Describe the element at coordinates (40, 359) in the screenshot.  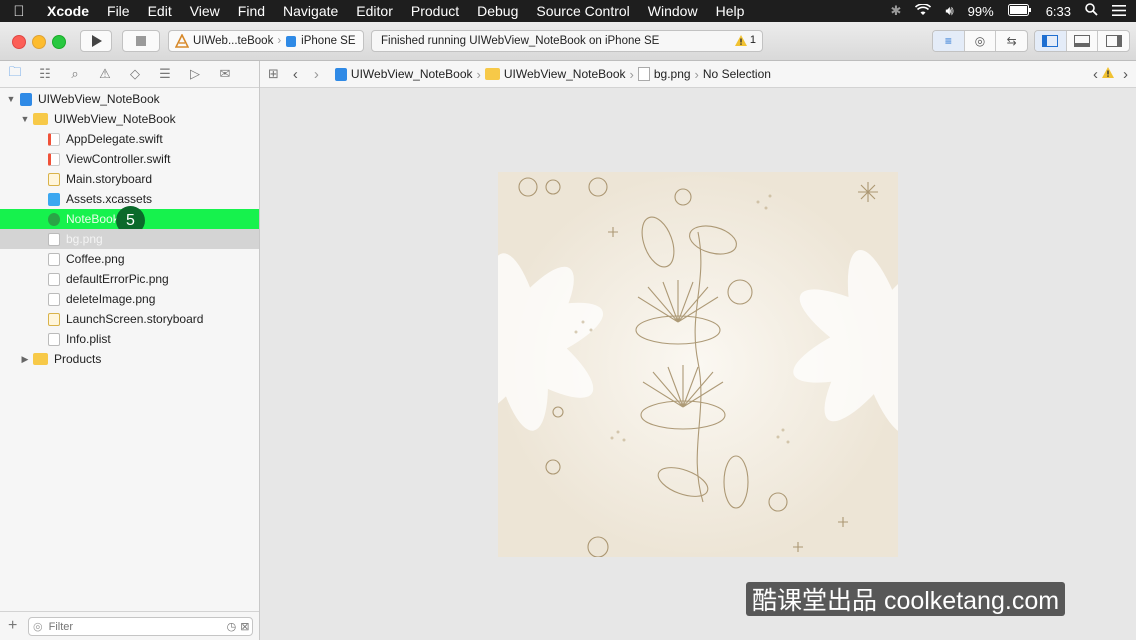
I see `folder-icon` at that location.